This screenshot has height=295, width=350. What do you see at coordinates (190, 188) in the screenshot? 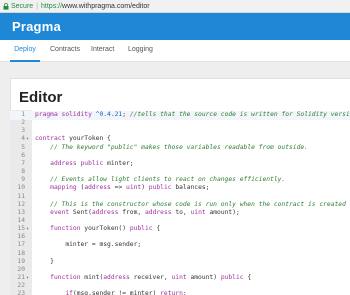
I see `code-token: balances;` at bounding box center [190, 188].